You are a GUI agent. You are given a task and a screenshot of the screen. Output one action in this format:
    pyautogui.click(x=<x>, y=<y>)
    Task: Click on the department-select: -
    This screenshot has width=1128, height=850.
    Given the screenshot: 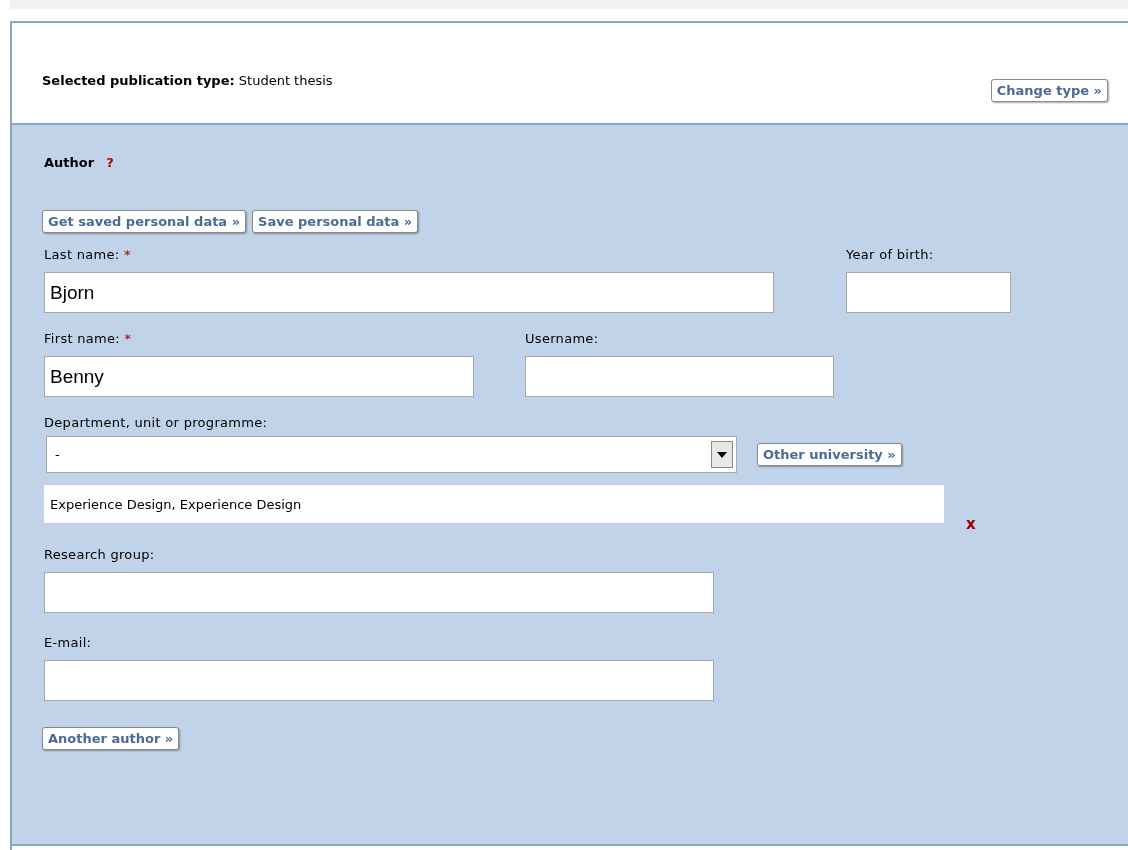 What is the action you would take?
    pyautogui.click(x=391, y=454)
    